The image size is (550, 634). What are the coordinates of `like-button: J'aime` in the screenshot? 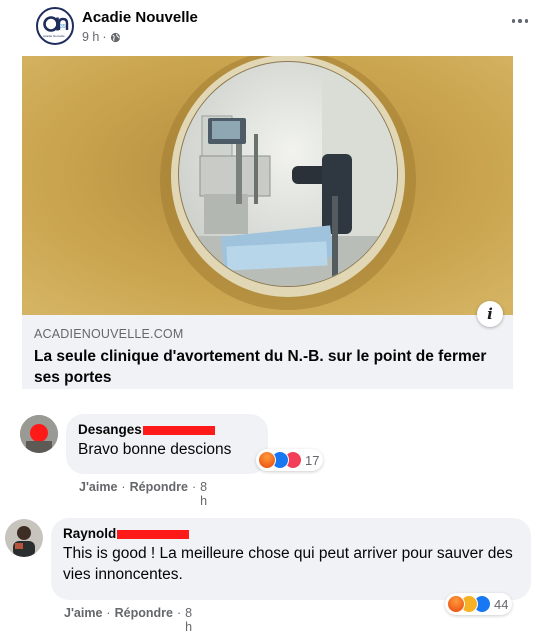 It's located at (98, 494).